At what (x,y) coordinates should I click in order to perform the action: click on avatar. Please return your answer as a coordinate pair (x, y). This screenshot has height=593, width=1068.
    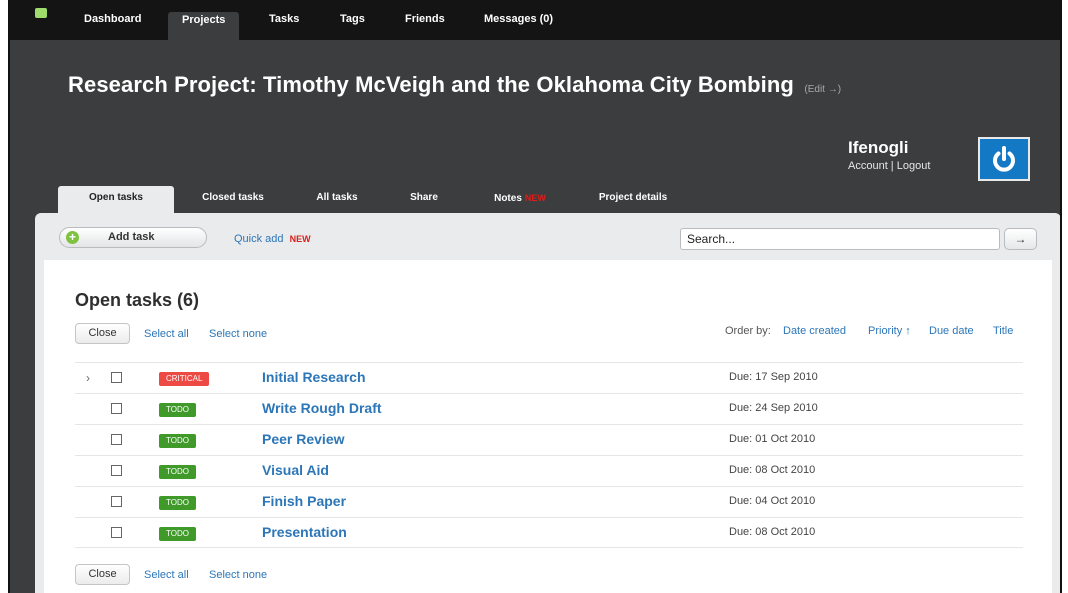
    Looking at the image, I should click on (1004, 159).